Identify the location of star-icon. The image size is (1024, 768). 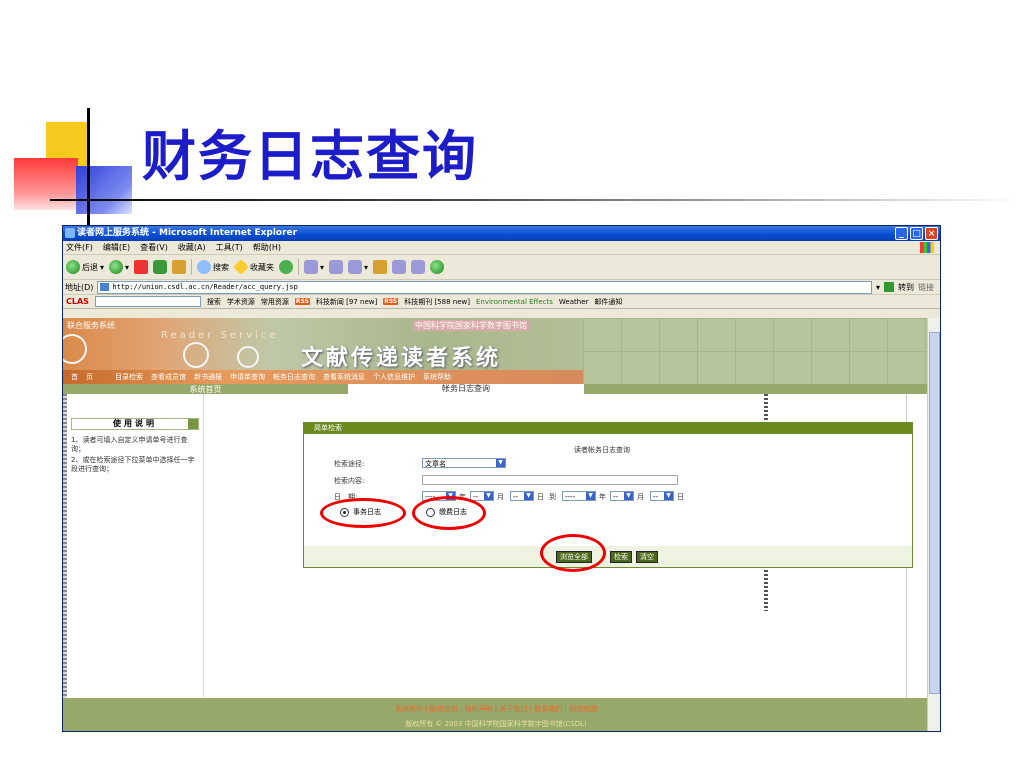
(241, 267).